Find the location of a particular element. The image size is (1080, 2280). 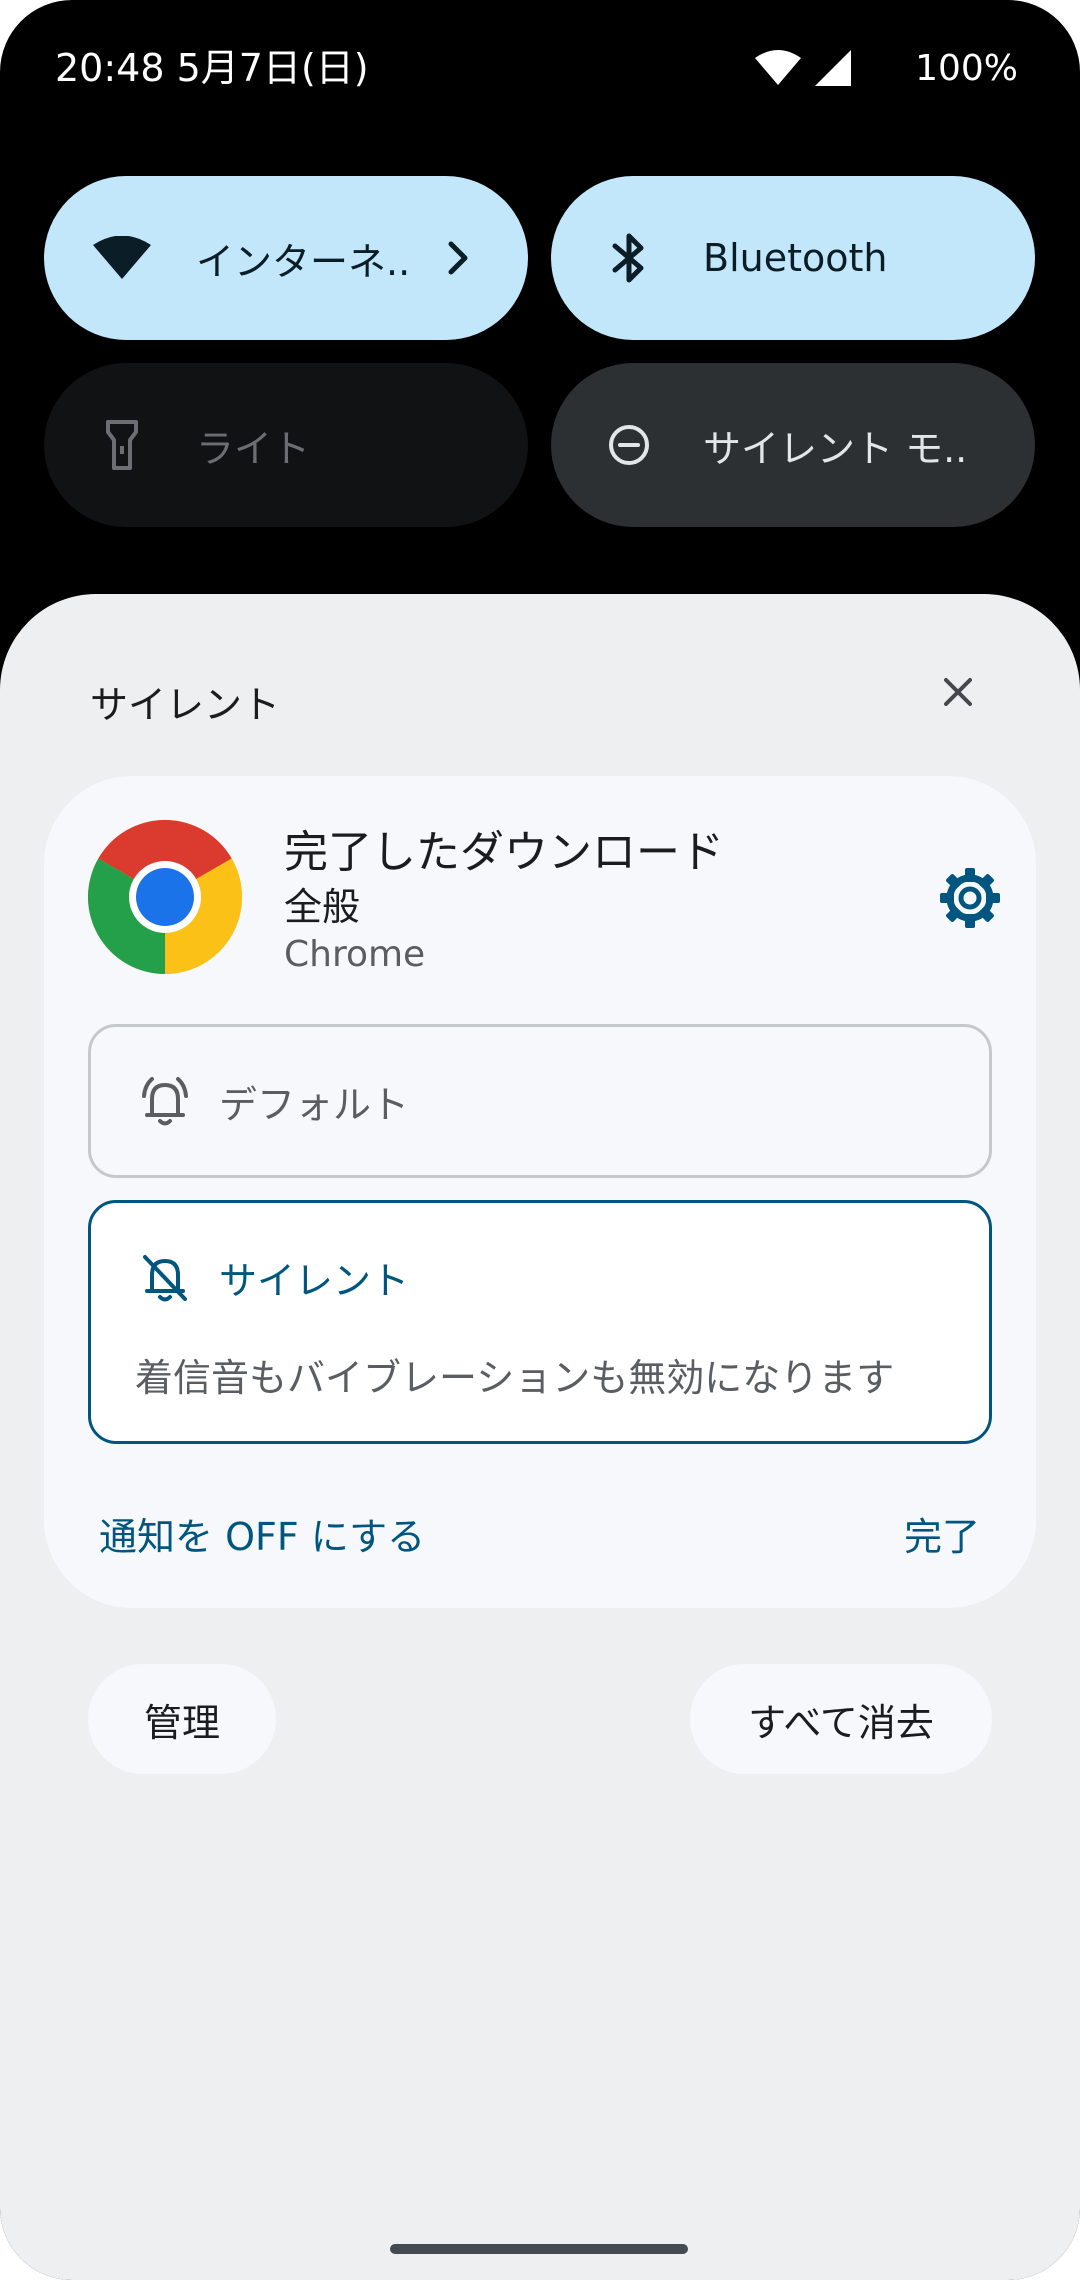

option-silent-label: サイレント is located at coordinates (314, 1280).